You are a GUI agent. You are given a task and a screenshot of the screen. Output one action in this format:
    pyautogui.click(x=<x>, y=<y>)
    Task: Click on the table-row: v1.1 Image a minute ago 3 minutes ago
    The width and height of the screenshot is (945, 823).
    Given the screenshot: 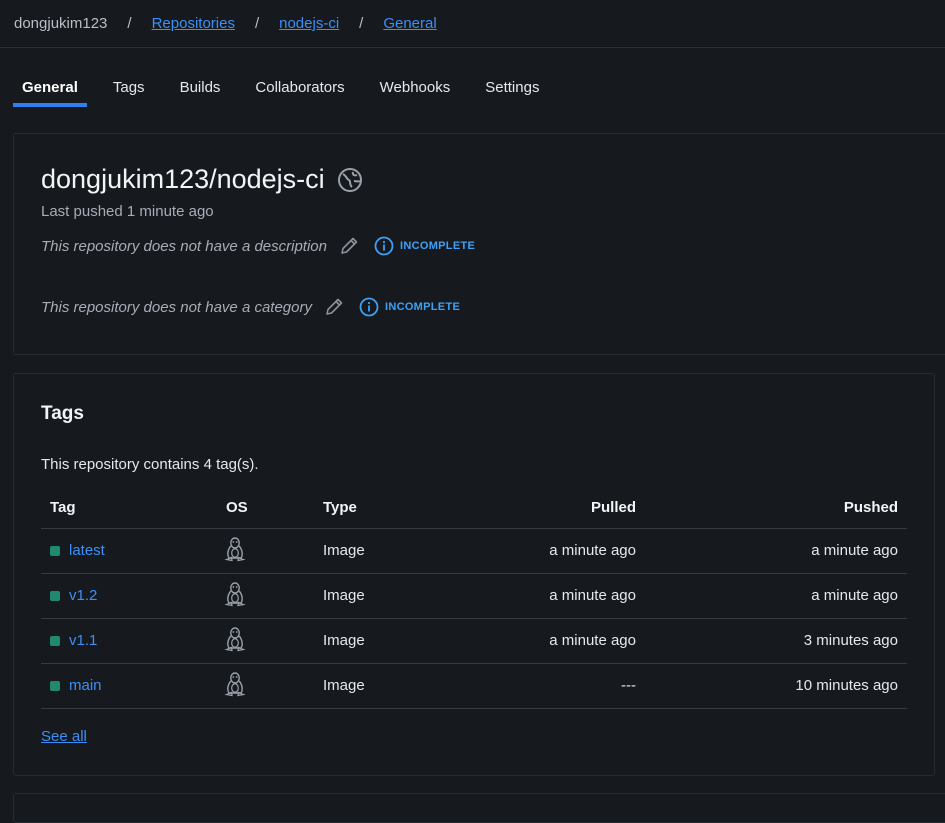 What is the action you would take?
    pyautogui.click(x=474, y=641)
    